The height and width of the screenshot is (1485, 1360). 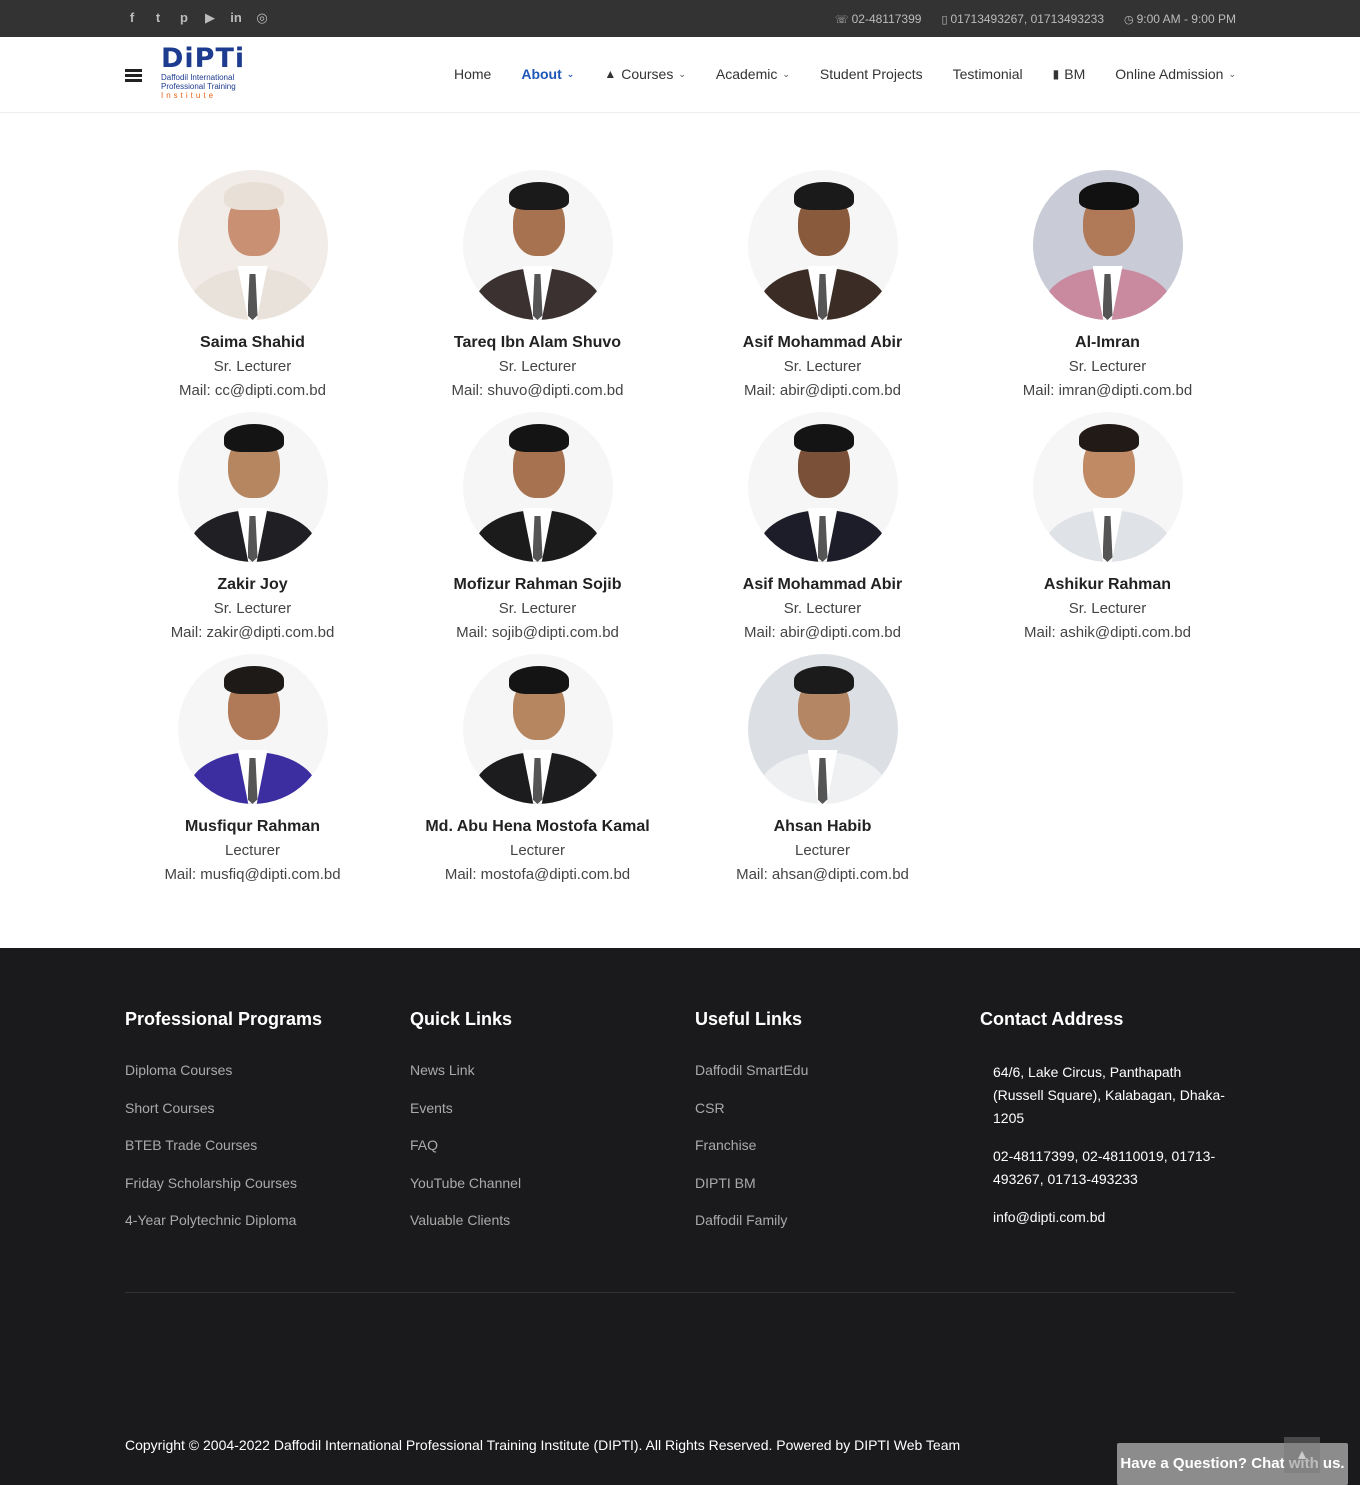 I want to click on facebook-icon: f, so click(x=132, y=18).